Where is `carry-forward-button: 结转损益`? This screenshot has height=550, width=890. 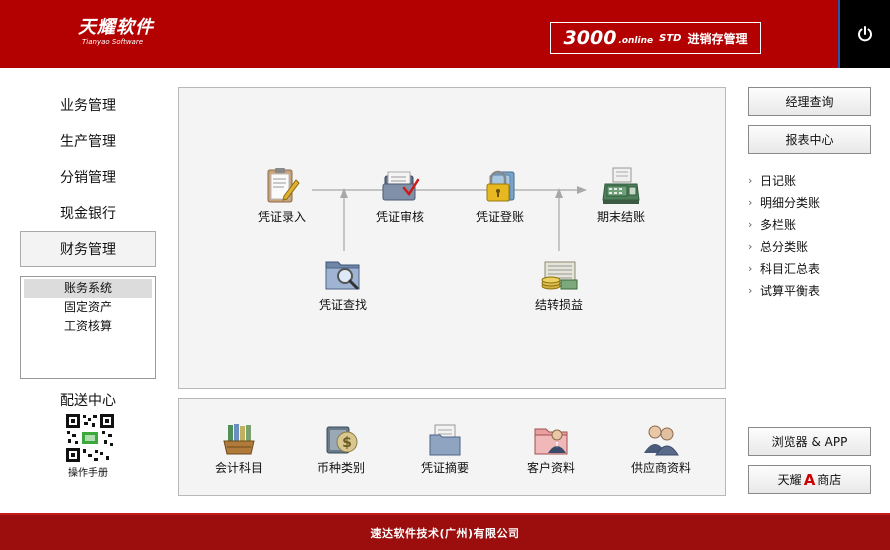
carry-forward-button: 结转损益 is located at coordinates (559, 283).